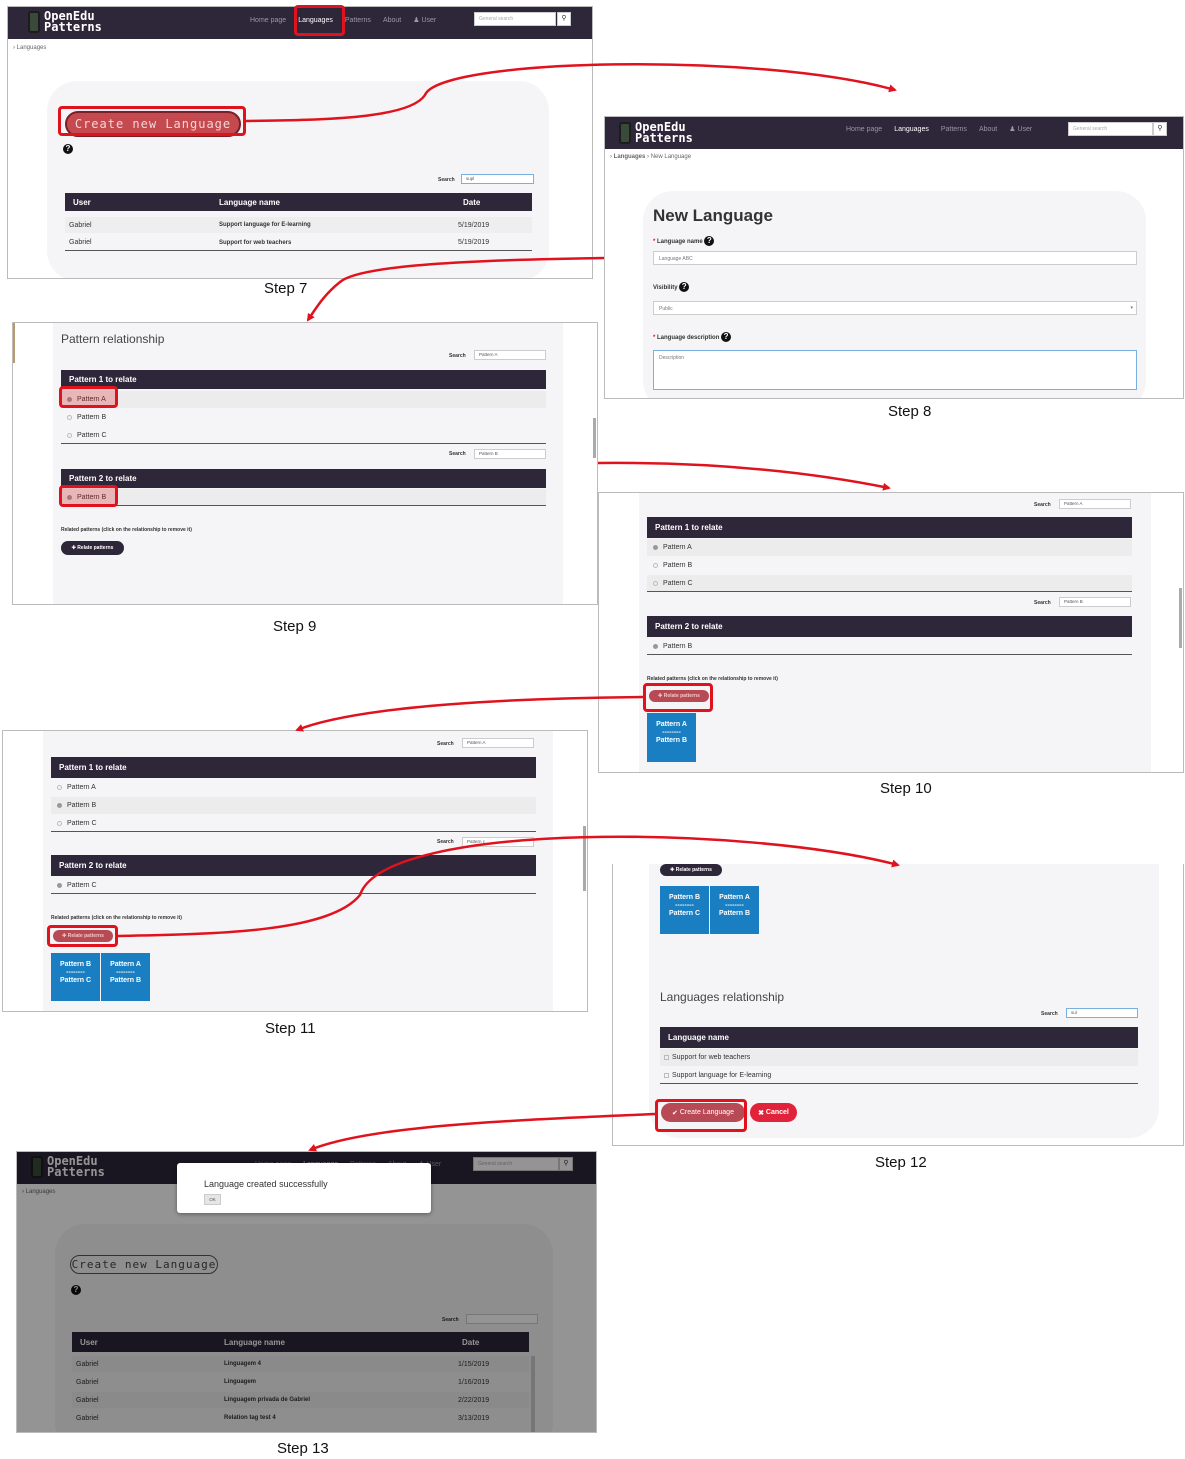 Image resolution: width=1185 pixels, height=1459 pixels. Describe the element at coordinates (901, 1162) in the screenshot. I see `step-label: Step 12` at that location.